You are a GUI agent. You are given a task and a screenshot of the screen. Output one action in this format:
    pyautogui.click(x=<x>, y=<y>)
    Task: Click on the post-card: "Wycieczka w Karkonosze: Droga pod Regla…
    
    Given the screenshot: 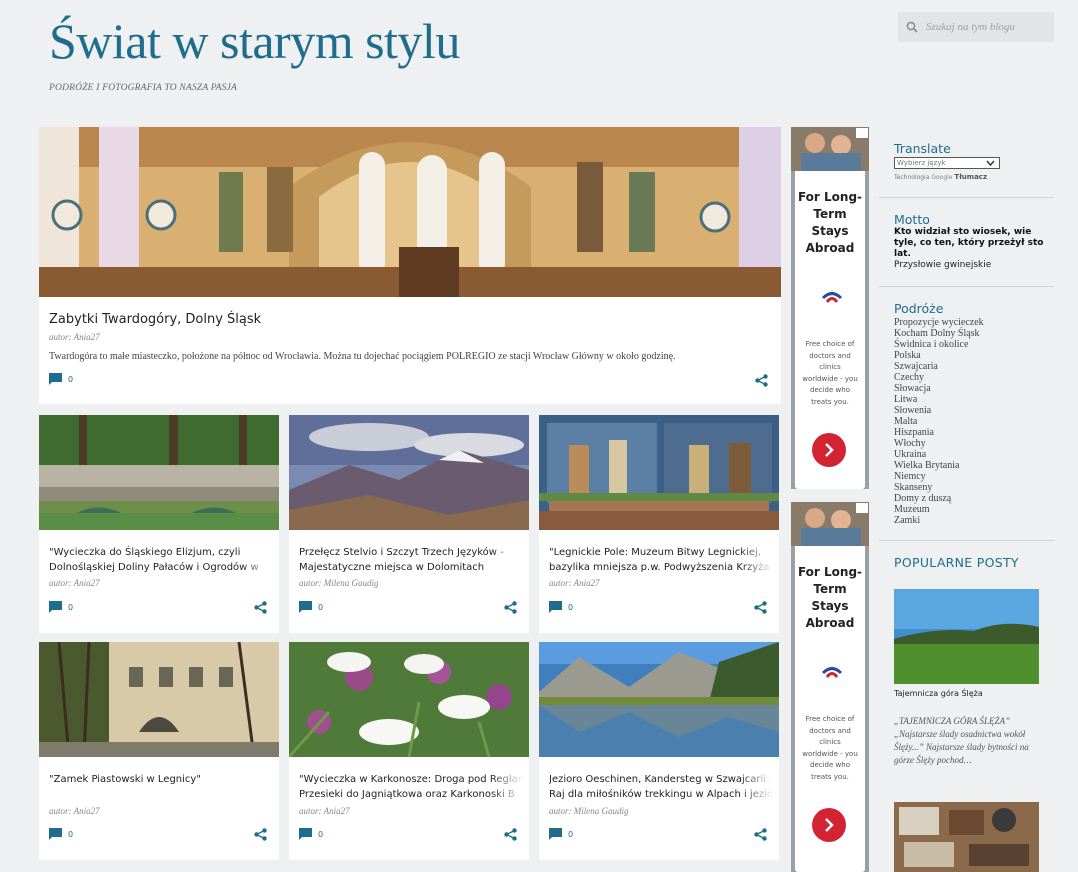 What is the action you would take?
    pyautogui.click(x=409, y=751)
    